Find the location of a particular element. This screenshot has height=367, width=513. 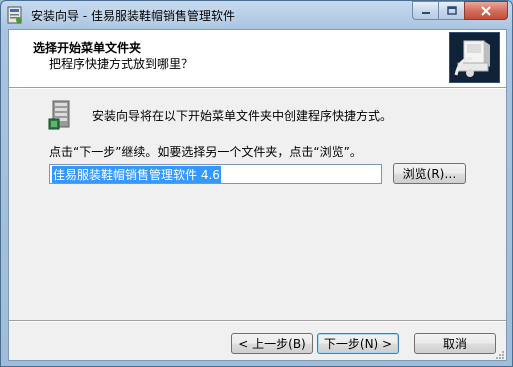

folder-input-value: 佳易服装鞋帽销售管理软件 4.6 is located at coordinates (136, 174).